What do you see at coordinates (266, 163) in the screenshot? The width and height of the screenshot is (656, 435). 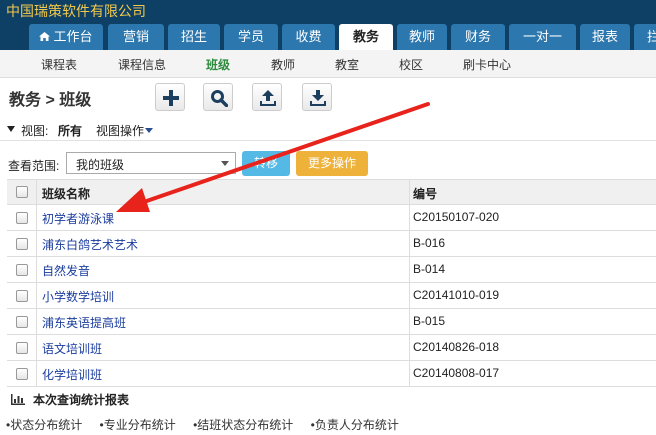 I see `transfer-button: 转移` at bounding box center [266, 163].